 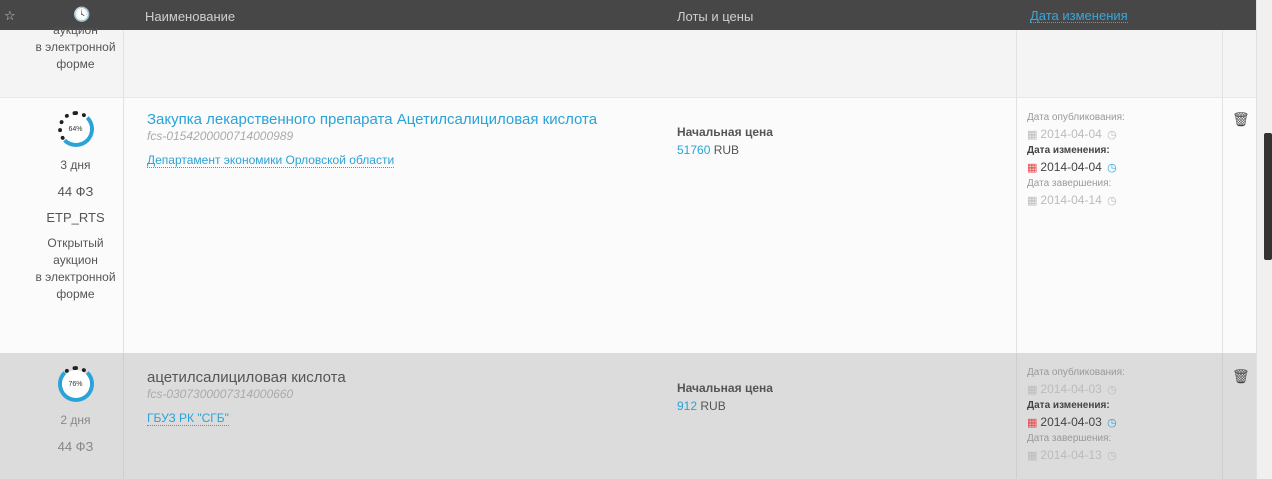 I want to click on published-date: ▦ 2014-04-03 ◷, so click(x=1124, y=389).